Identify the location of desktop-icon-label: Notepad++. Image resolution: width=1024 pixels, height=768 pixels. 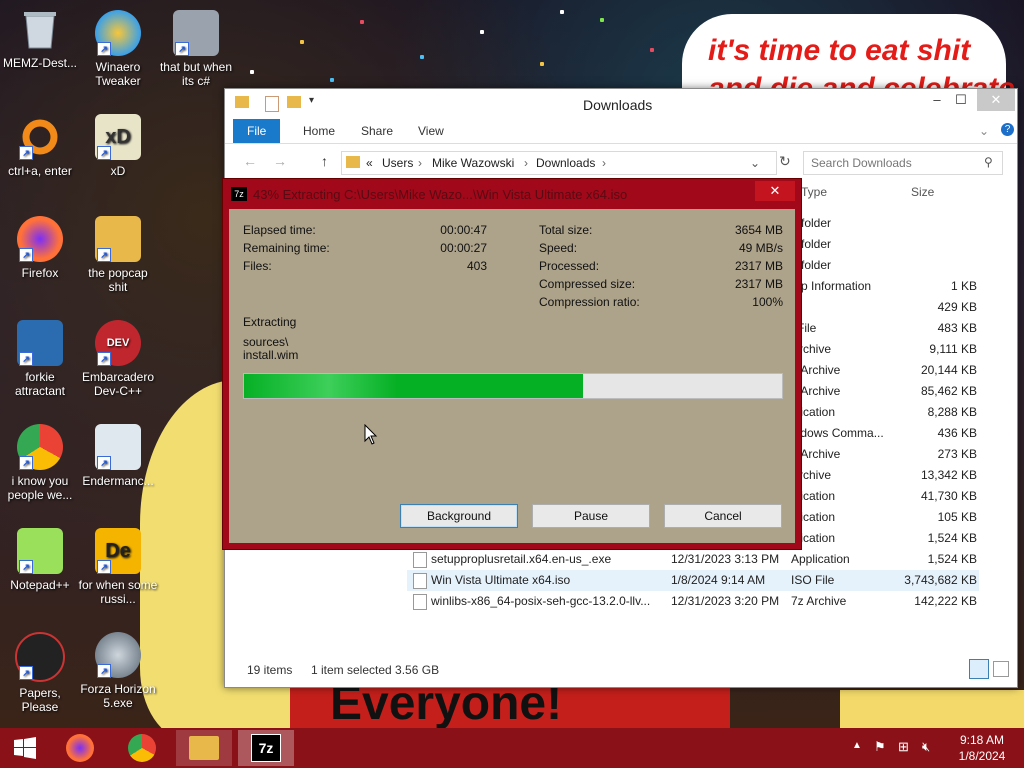
(40, 585).